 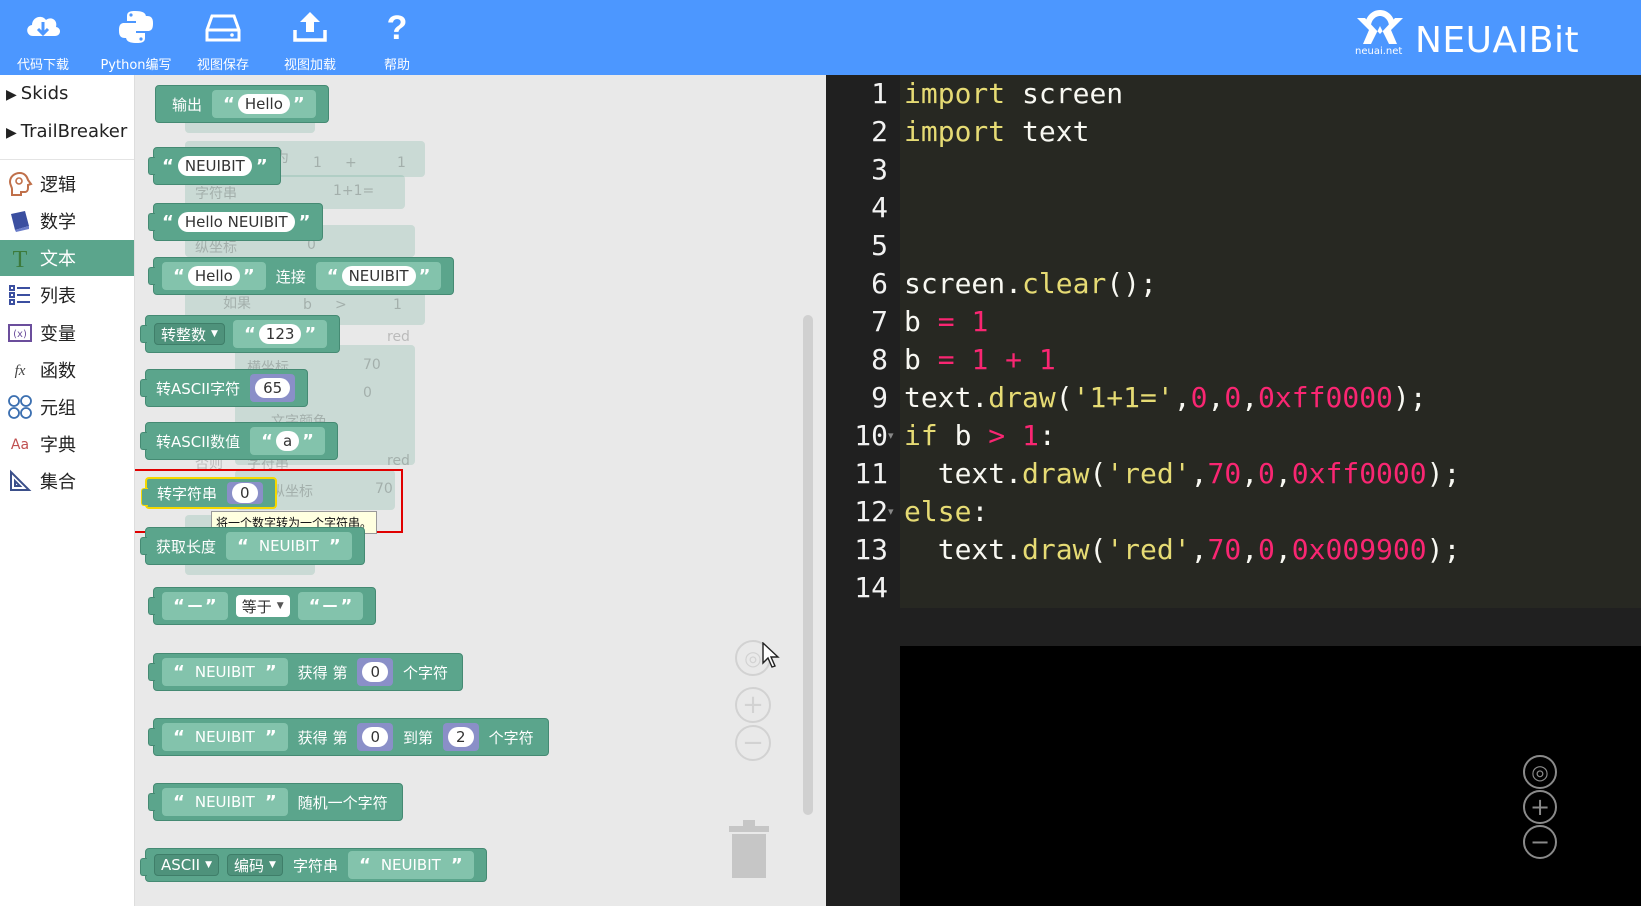 What do you see at coordinates (67, 333) in the screenshot?
I see `category-variable: (x) 变量` at bounding box center [67, 333].